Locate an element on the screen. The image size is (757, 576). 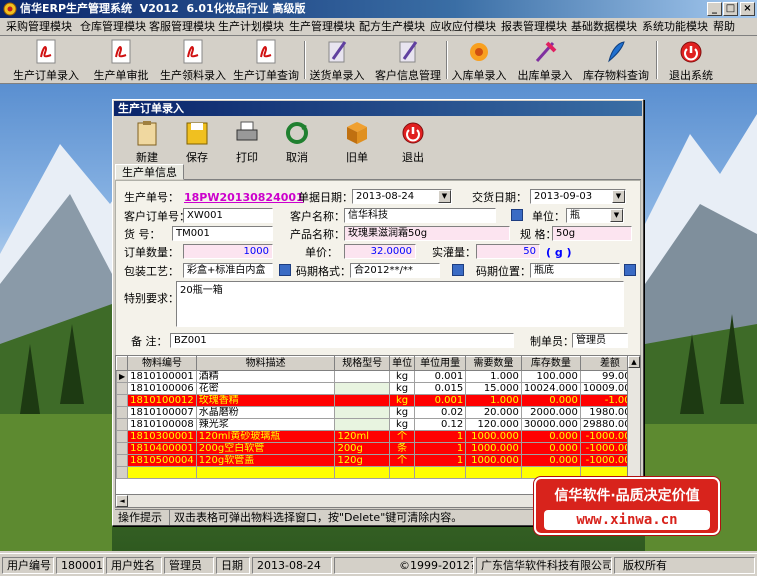
actual-fill-field: 50 is located at coordinates (508, 251).